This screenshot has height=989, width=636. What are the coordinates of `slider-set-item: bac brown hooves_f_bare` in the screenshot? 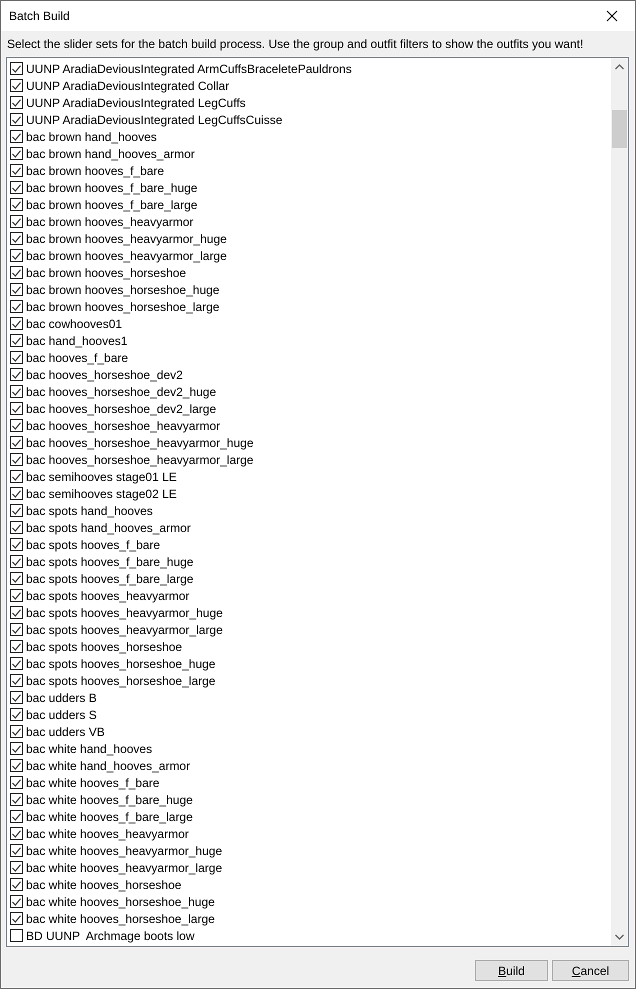 It's located at (310, 170).